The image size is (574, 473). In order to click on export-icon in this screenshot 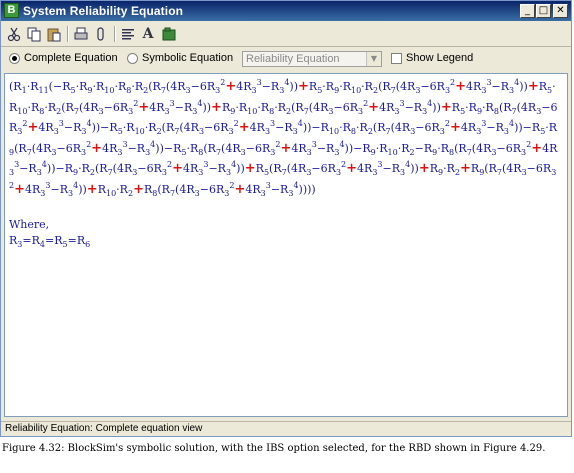, I will do `click(169, 34)`.